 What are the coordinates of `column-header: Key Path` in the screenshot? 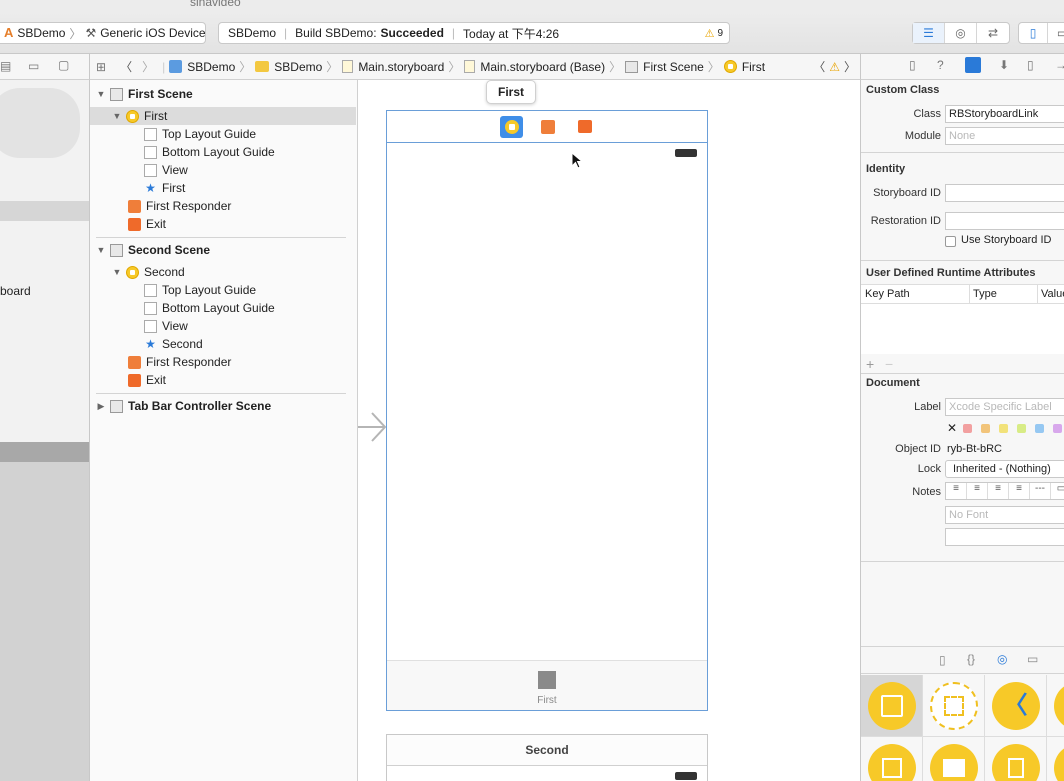 It's located at (887, 294).